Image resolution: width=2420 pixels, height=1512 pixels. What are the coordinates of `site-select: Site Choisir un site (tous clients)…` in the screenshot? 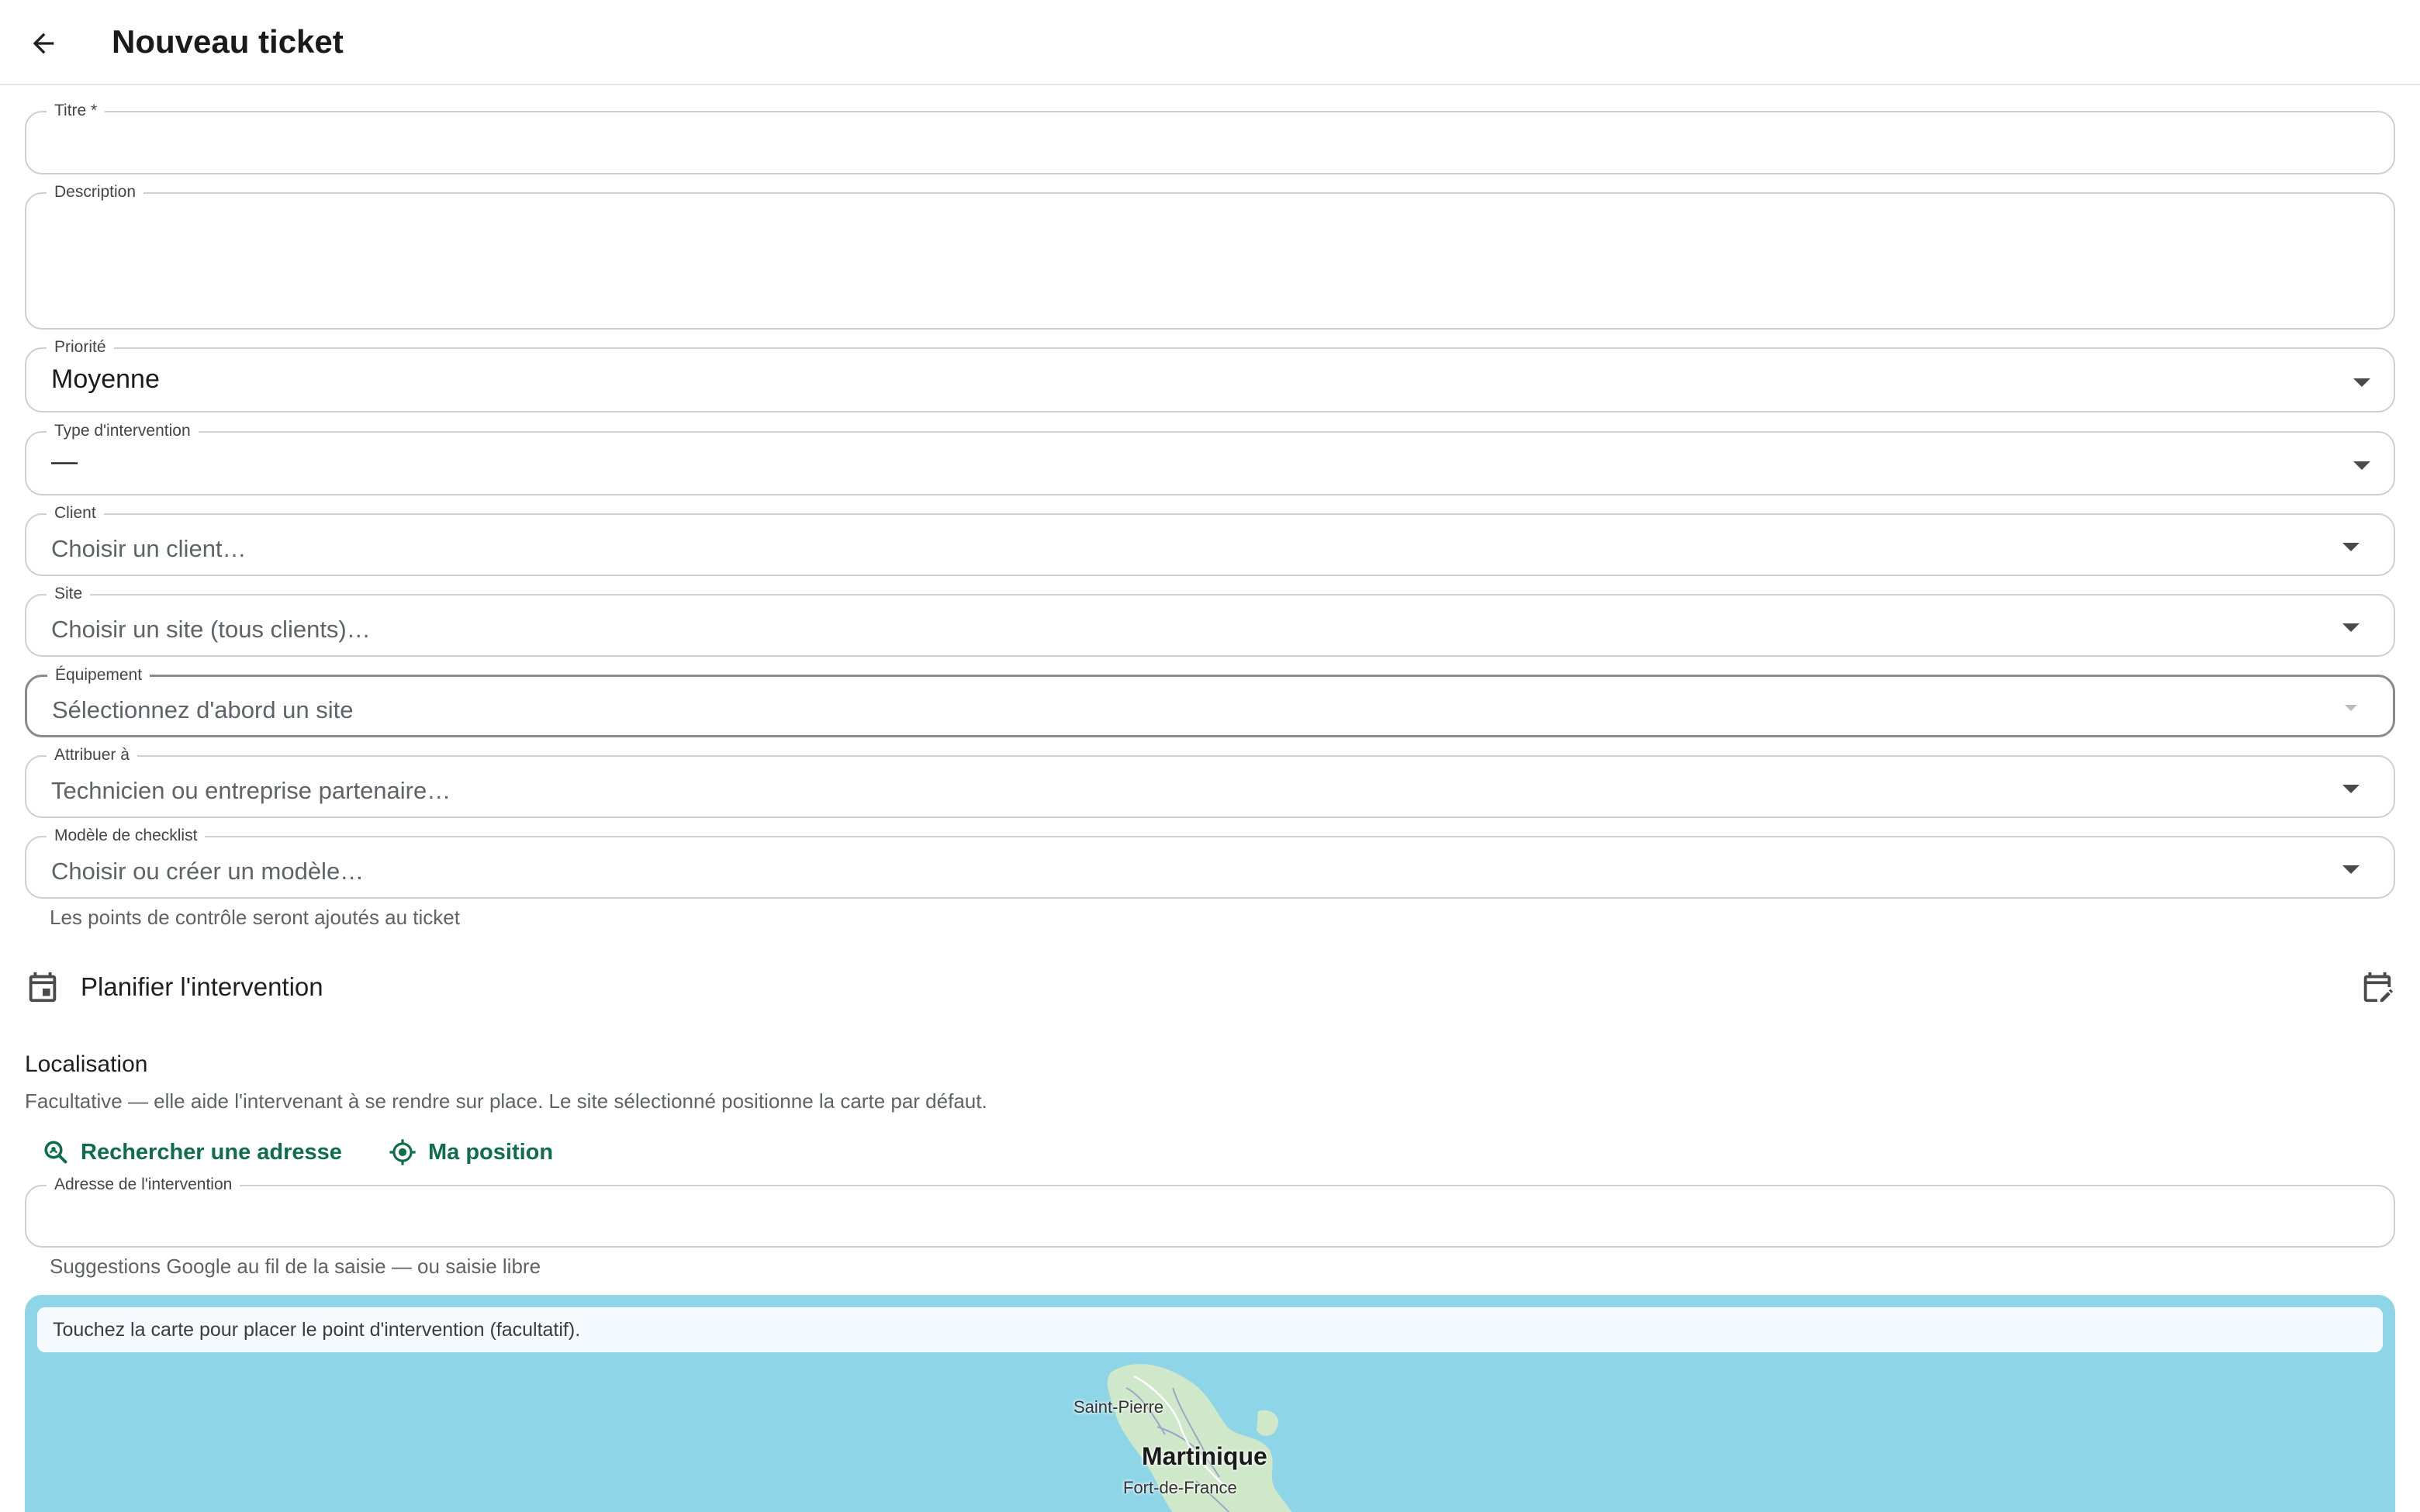 It's located at (1210, 620).